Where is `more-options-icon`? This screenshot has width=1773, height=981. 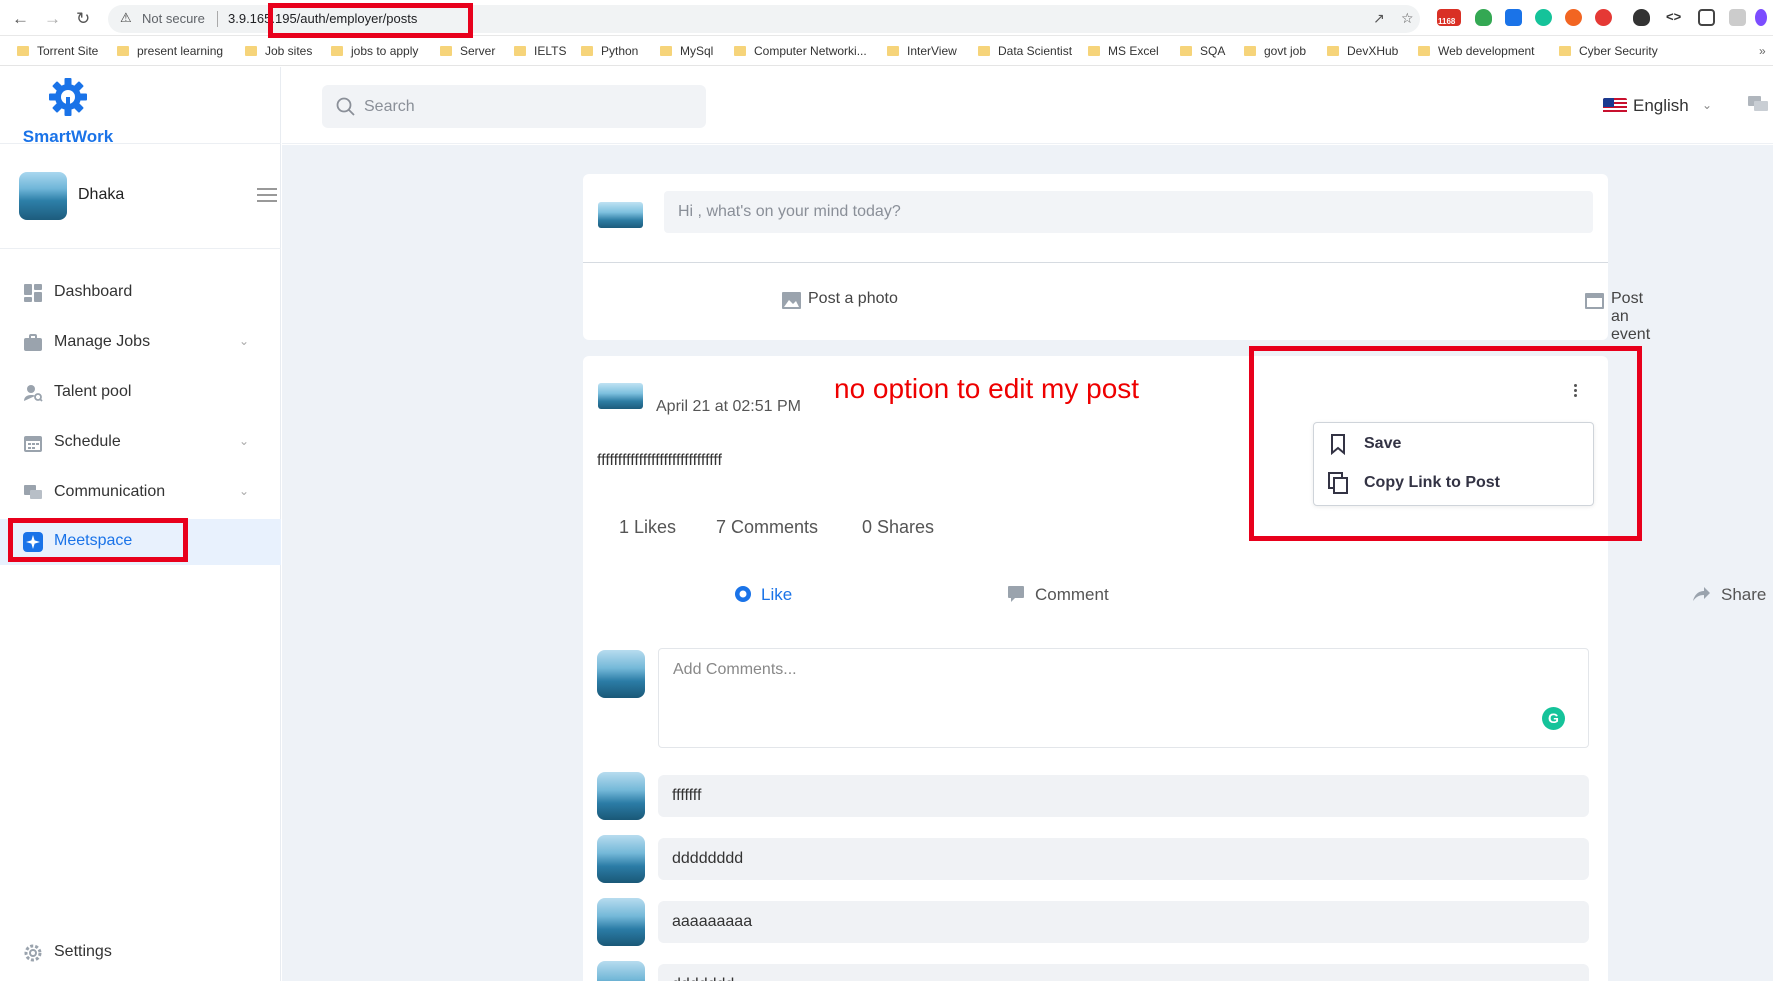 more-options-icon is located at coordinates (1575, 392).